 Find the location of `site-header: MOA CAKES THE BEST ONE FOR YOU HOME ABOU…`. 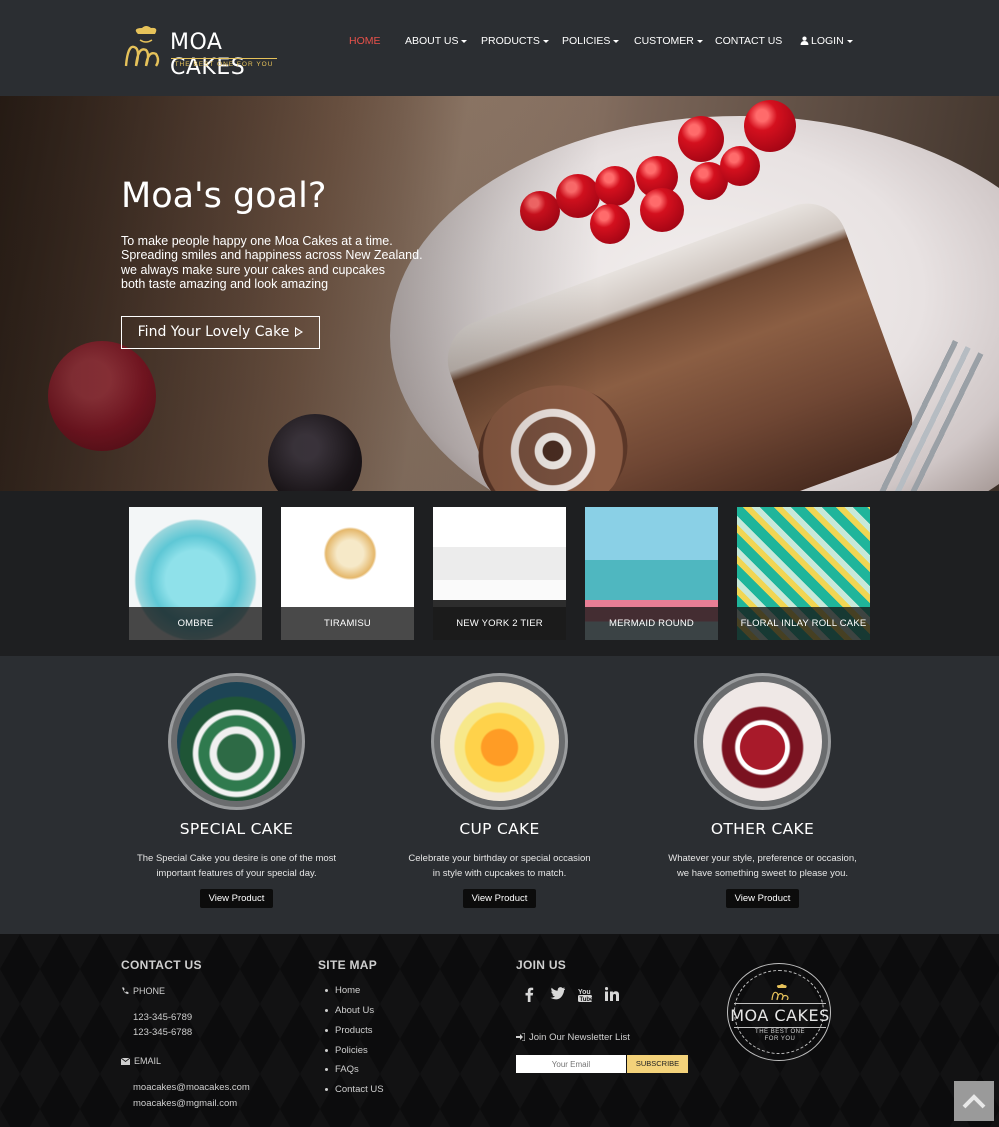

site-header: MOA CAKES THE BEST ONE FOR YOU HOME ABOU… is located at coordinates (499, 48).